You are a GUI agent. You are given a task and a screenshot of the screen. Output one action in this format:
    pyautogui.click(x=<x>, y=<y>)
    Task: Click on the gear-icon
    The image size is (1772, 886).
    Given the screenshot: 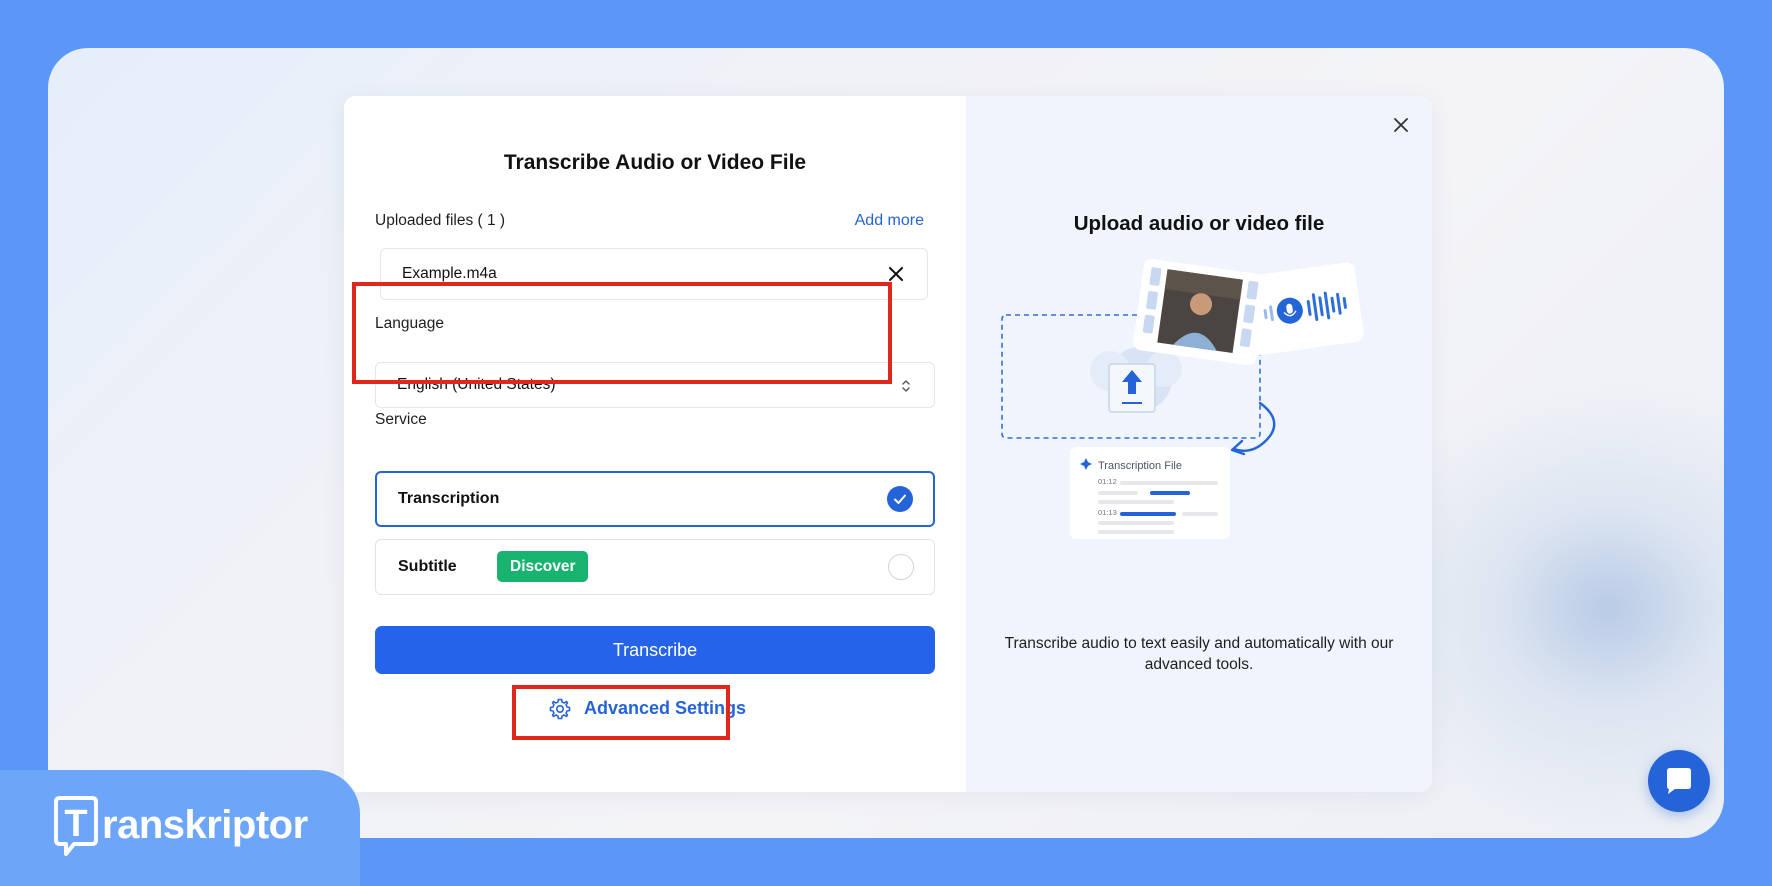 What is the action you would take?
    pyautogui.click(x=560, y=709)
    